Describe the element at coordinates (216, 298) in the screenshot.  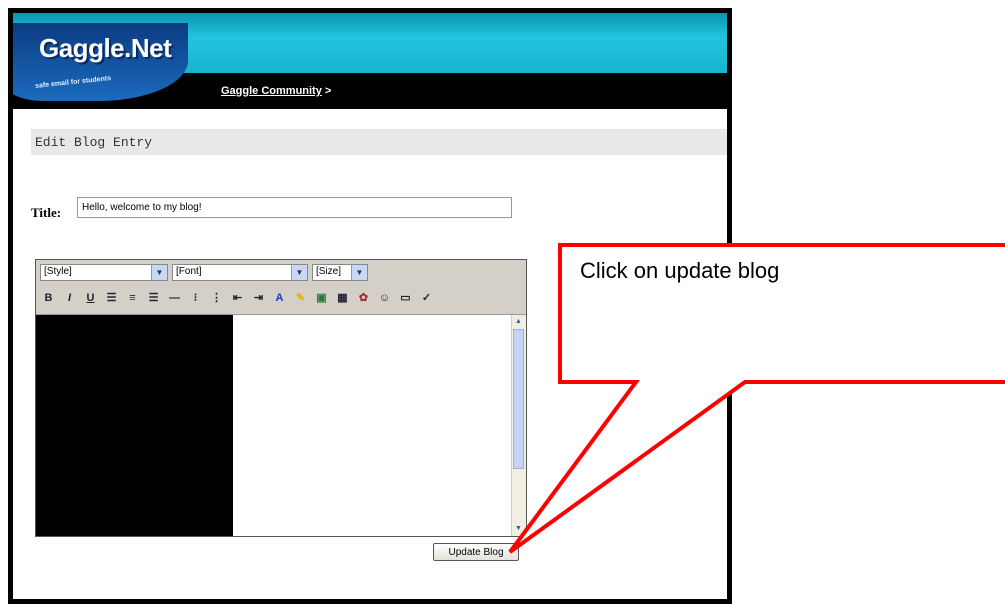
I see `unordered-list-icon: ⋮` at that location.